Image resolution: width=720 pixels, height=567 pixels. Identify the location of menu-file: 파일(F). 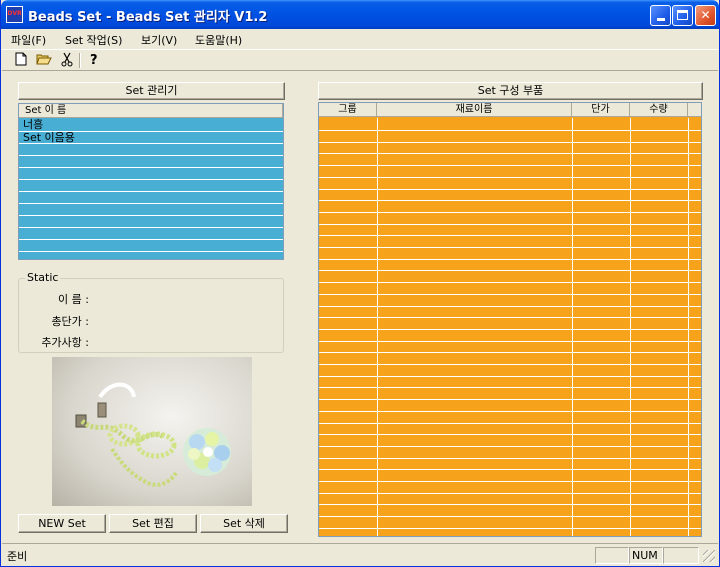
(28, 40).